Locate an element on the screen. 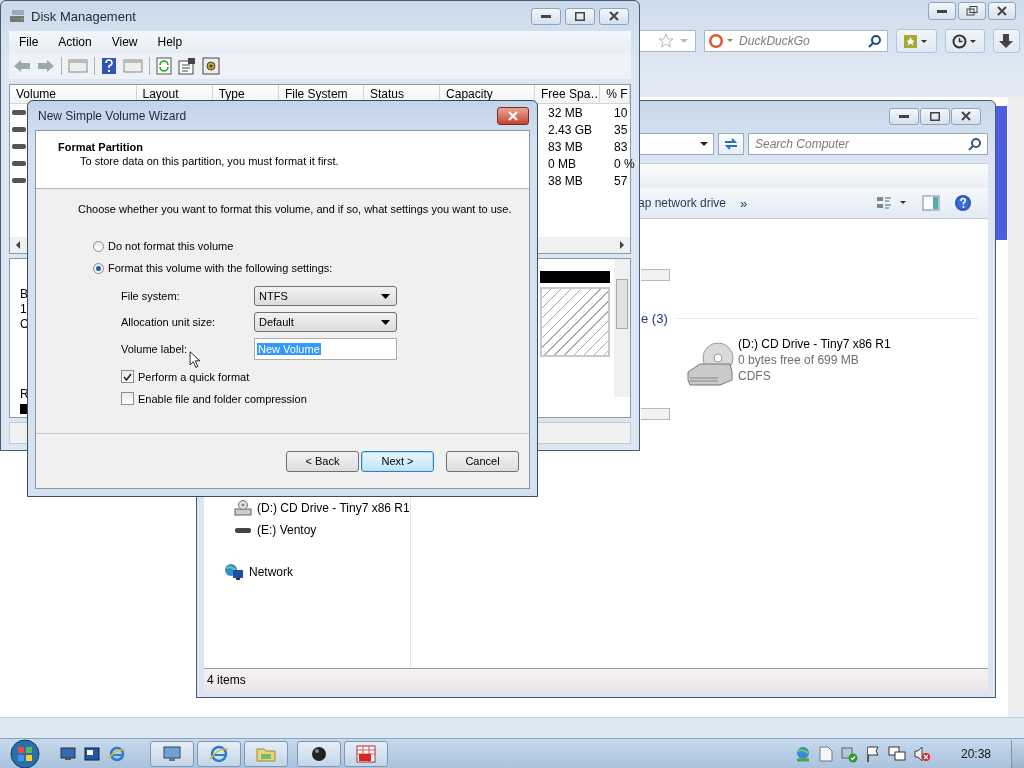  muted-speaker-icon is located at coordinates (921, 753).